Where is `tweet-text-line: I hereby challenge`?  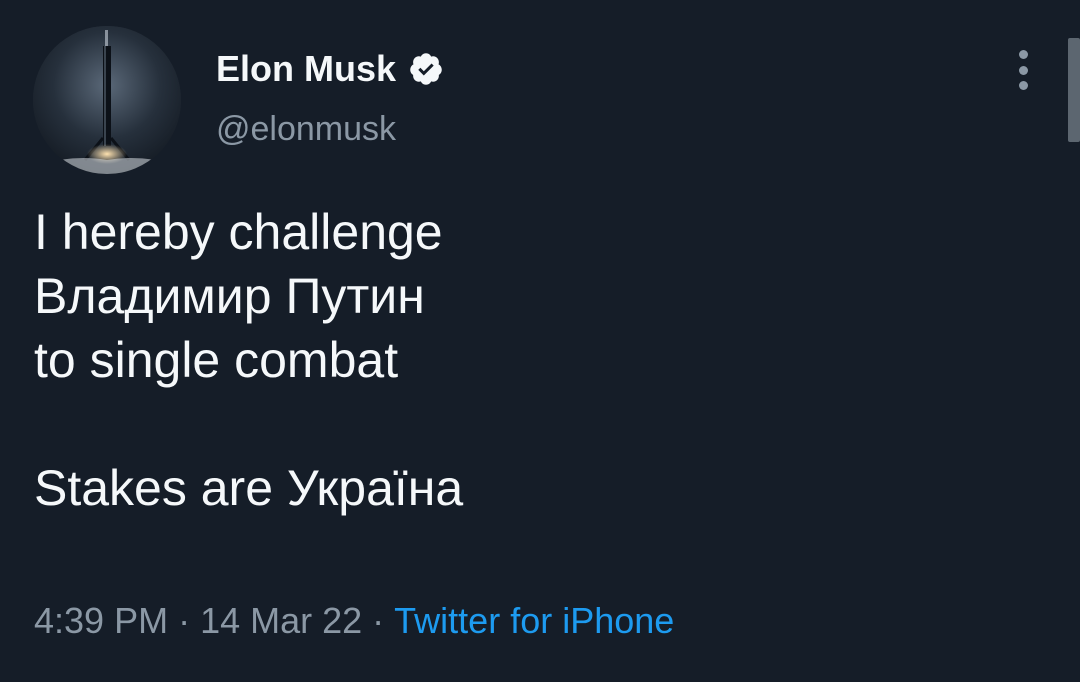 tweet-text-line: I hereby challenge is located at coordinates (238, 232).